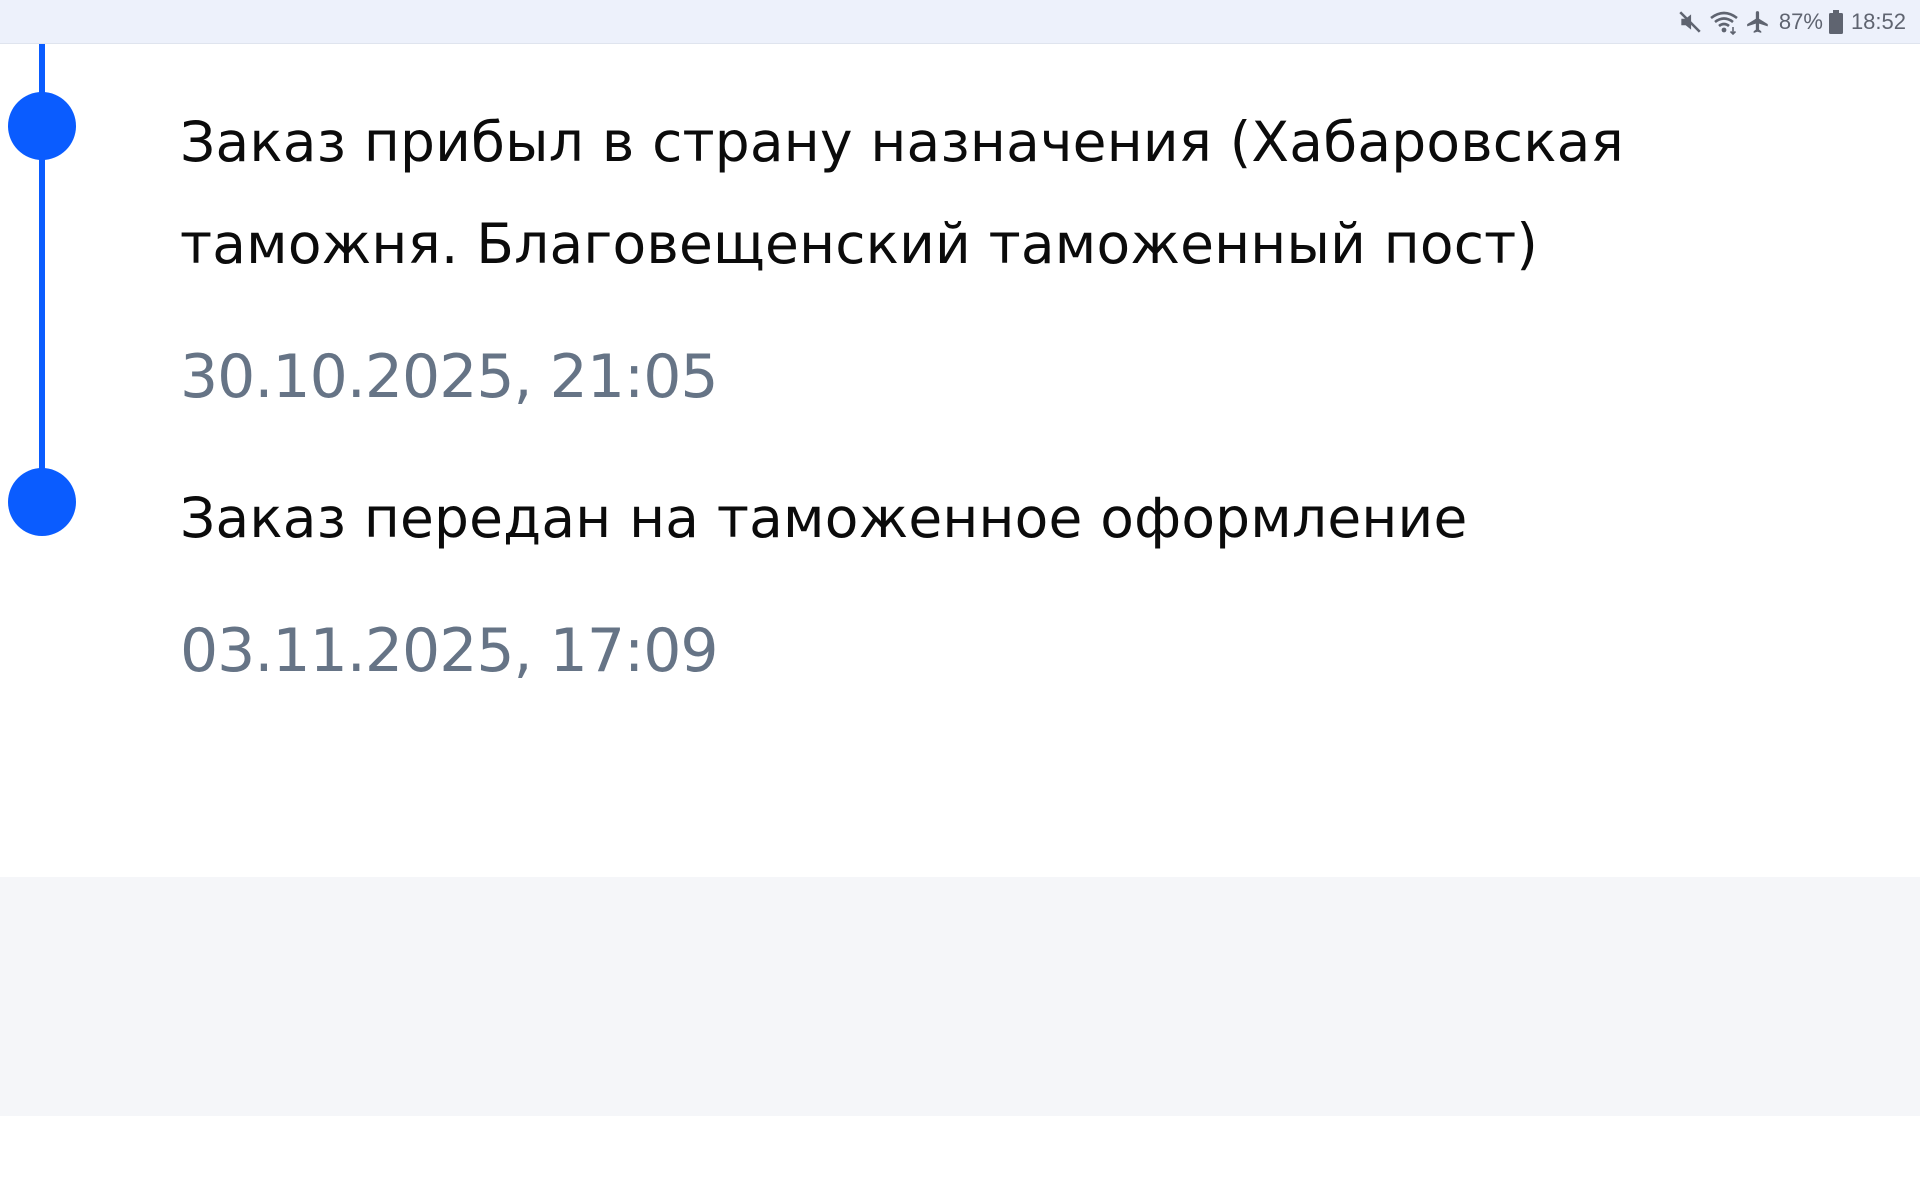  I want to click on battery-icon, so click(1835, 21).